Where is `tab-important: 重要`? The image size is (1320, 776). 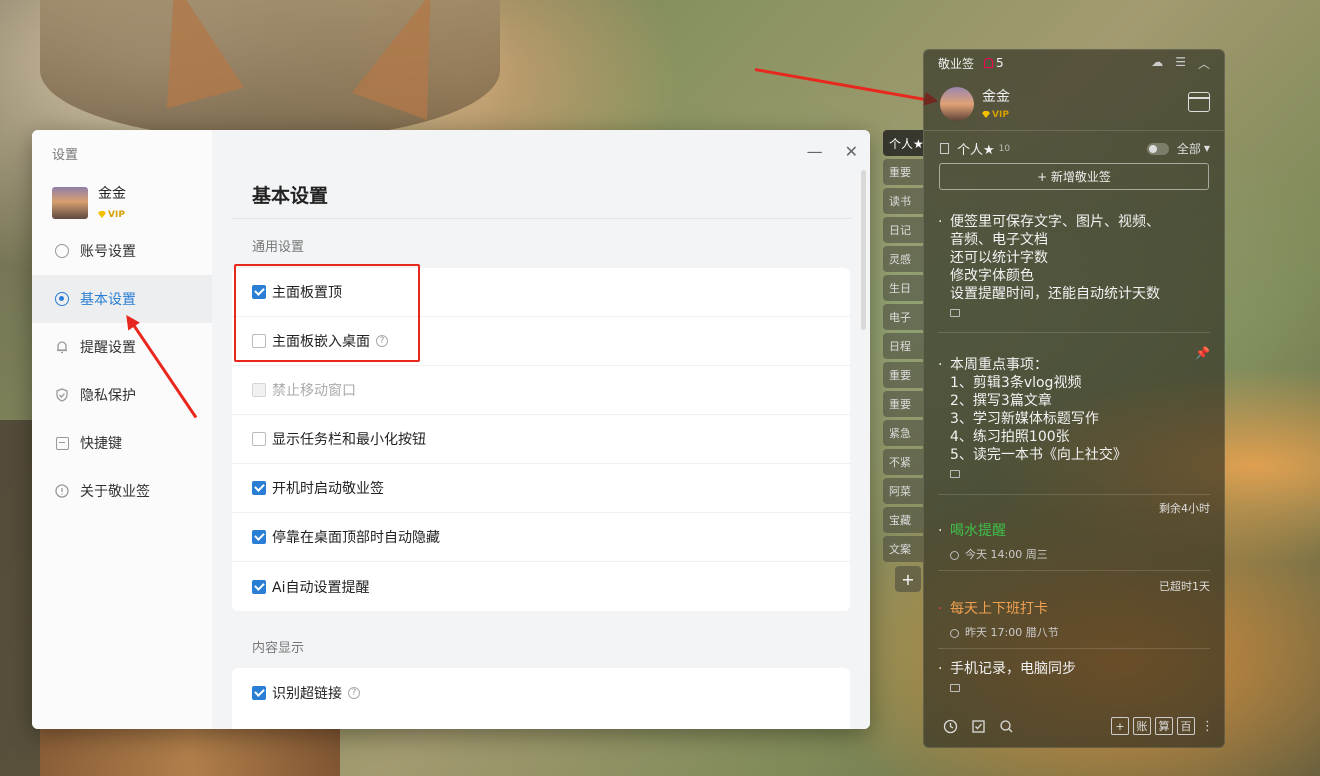
tab-important: 重要 is located at coordinates (903, 172).